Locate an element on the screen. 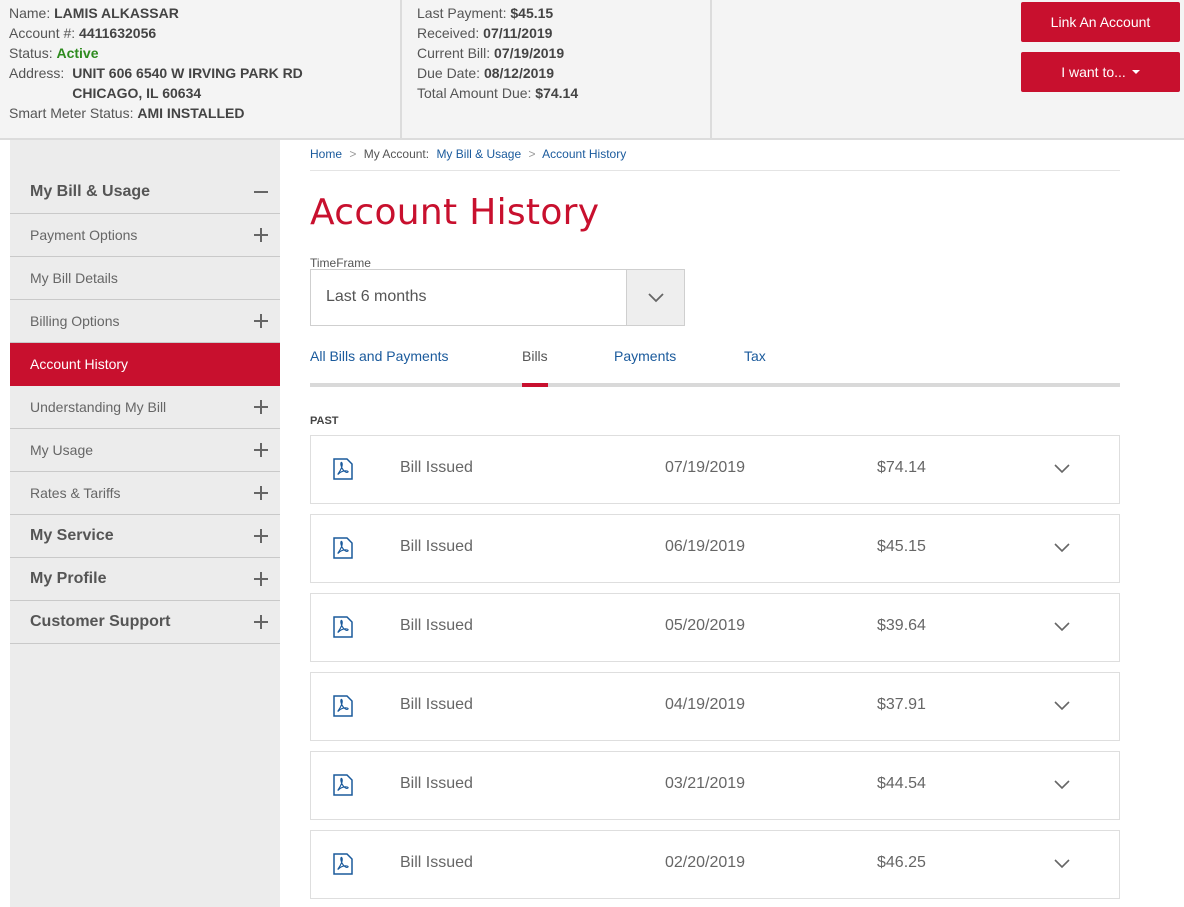 The height and width of the screenshot is (907, 1184). sidebar-item-my-usage: My Usage is located at coordinates (145, 450).